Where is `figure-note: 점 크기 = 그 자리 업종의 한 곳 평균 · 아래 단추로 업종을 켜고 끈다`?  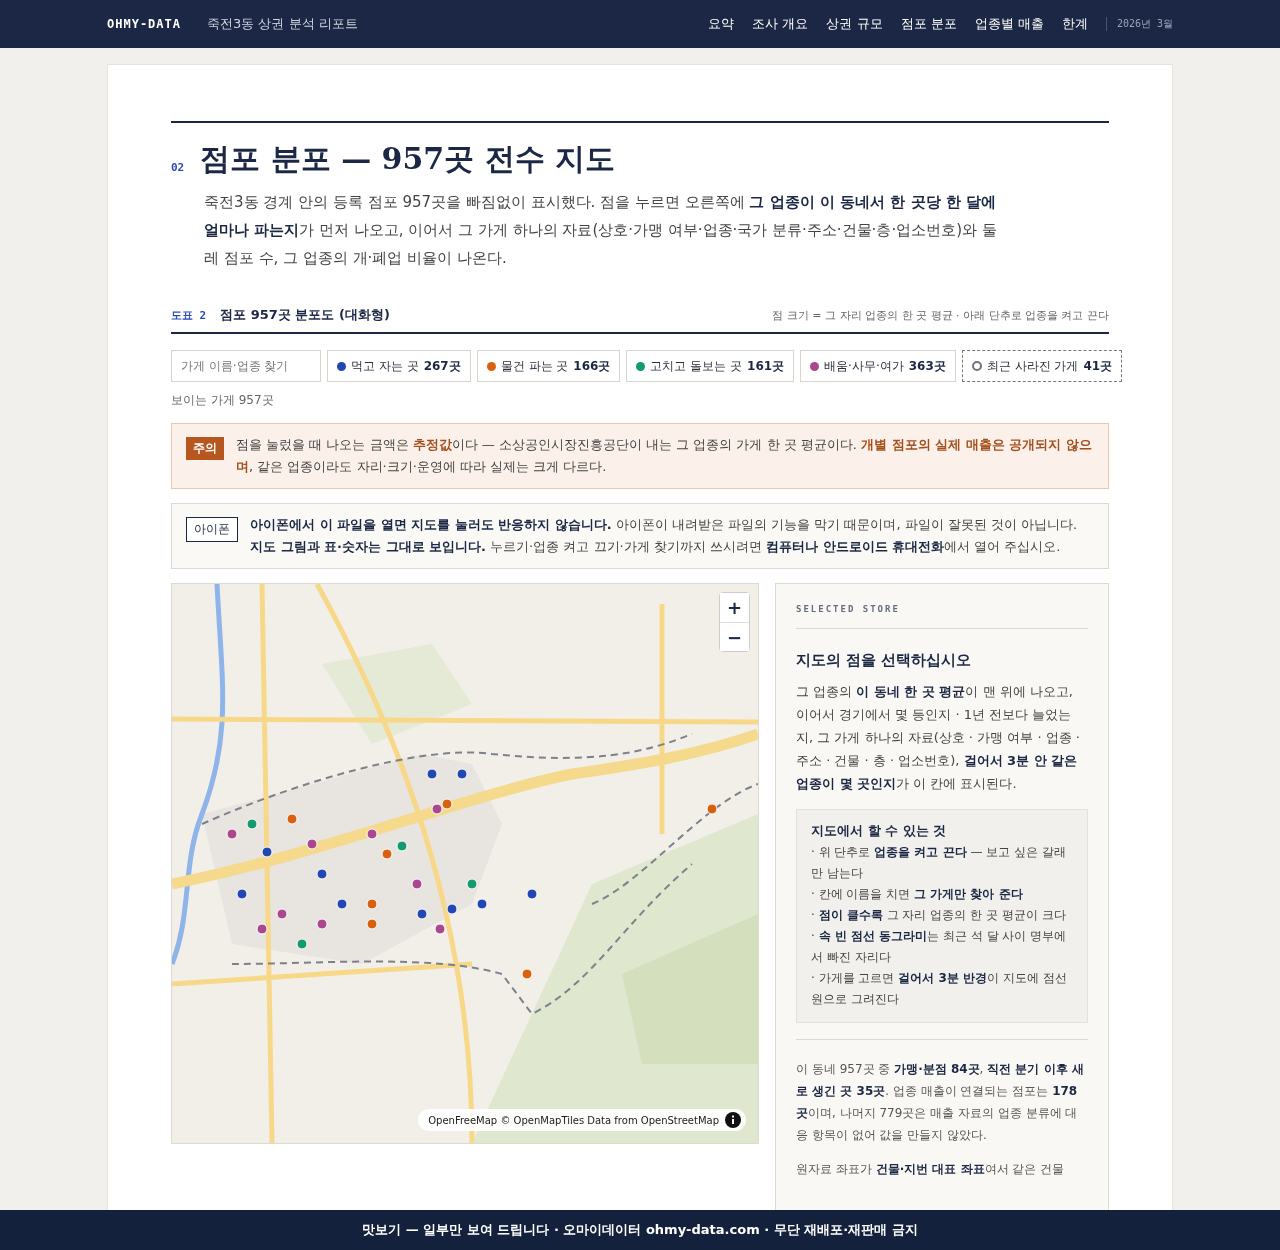
figure-note: 점 크기 = 그 자리 업종의 한 곳 평균 · 아래 단추로 업종을 켜고 끈다 is located at coordinates (940, 315).